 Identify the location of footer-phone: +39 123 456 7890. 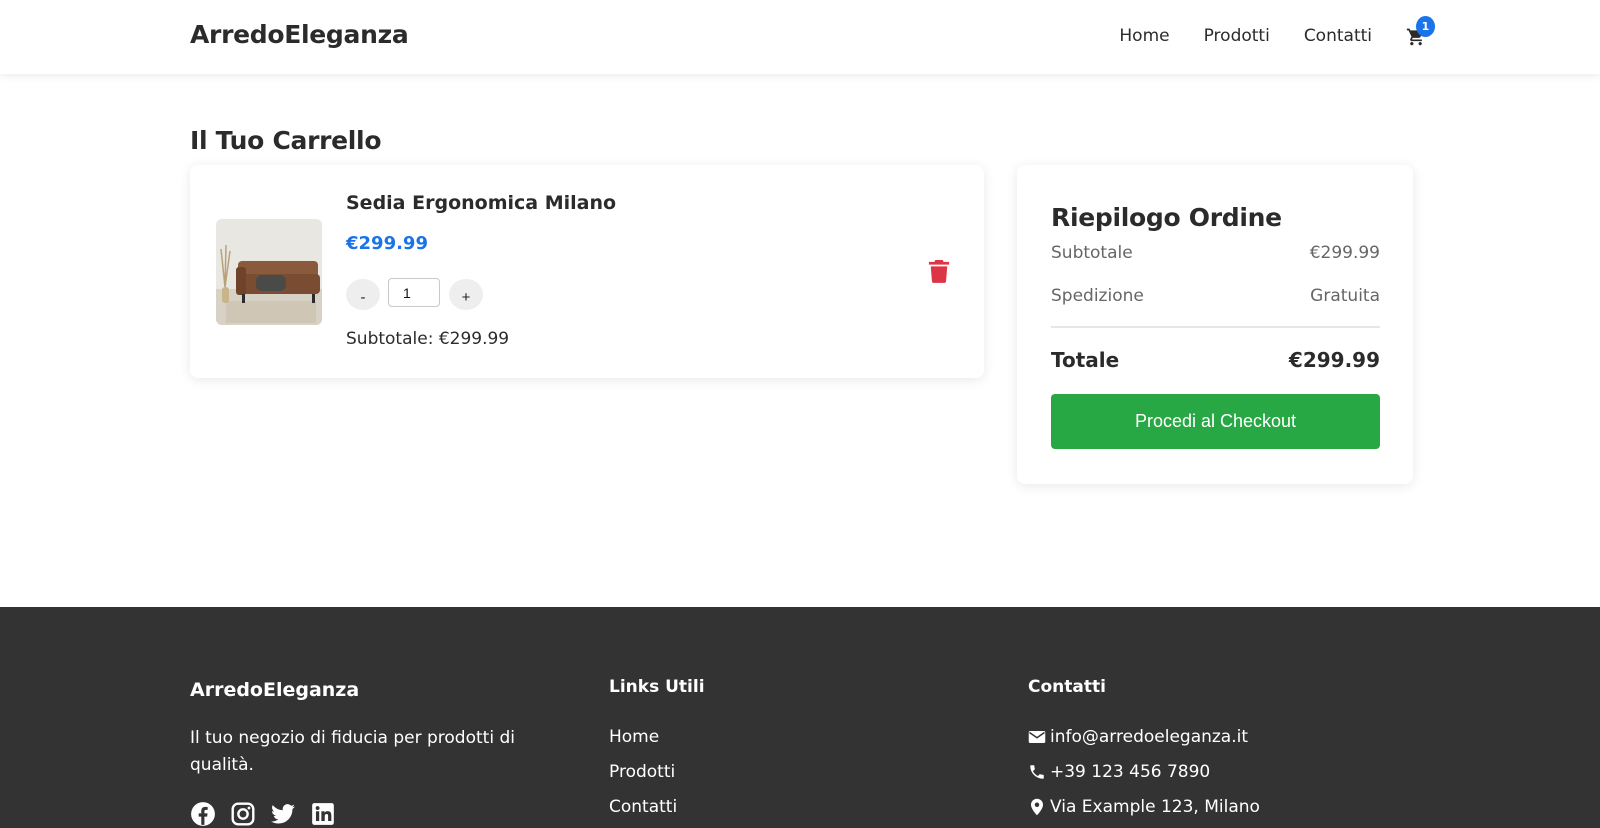
(1130, 772).